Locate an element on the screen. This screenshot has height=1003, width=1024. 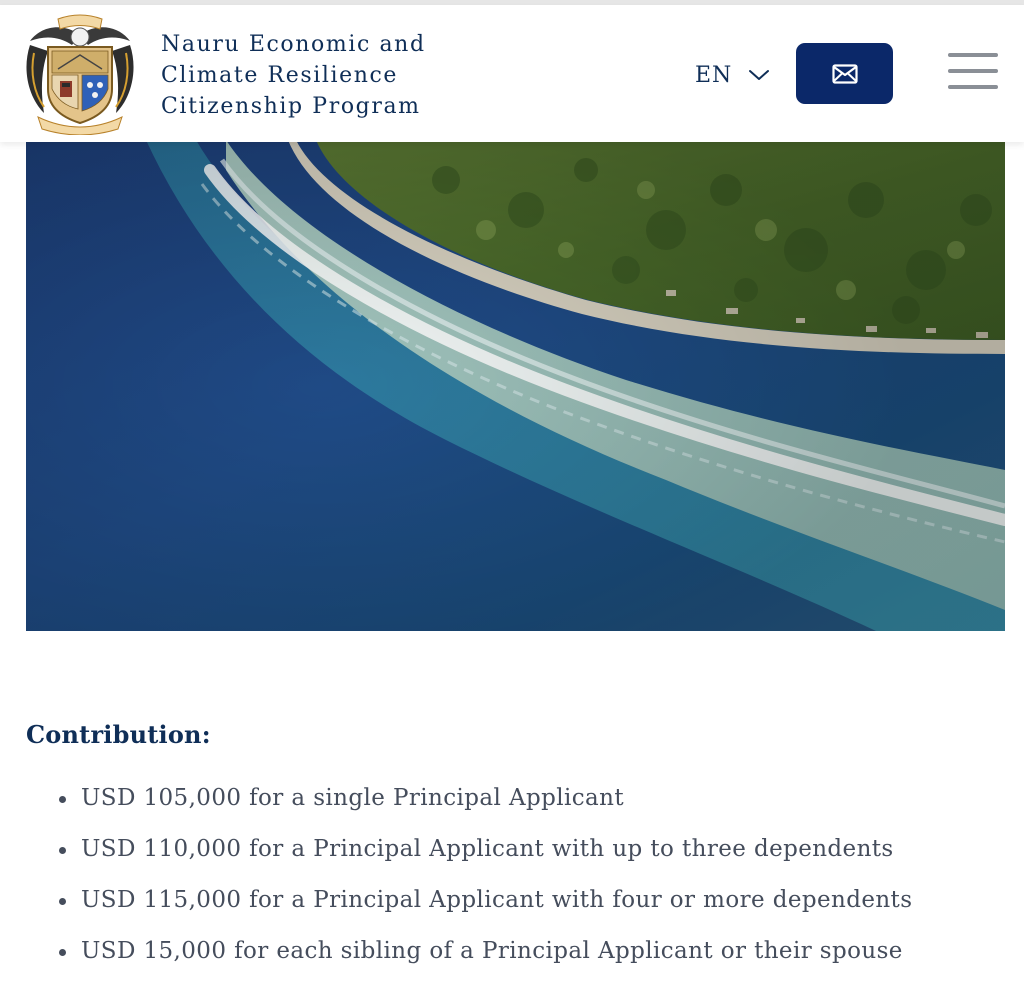
envelope-icon is located at coordinates (844, 73).